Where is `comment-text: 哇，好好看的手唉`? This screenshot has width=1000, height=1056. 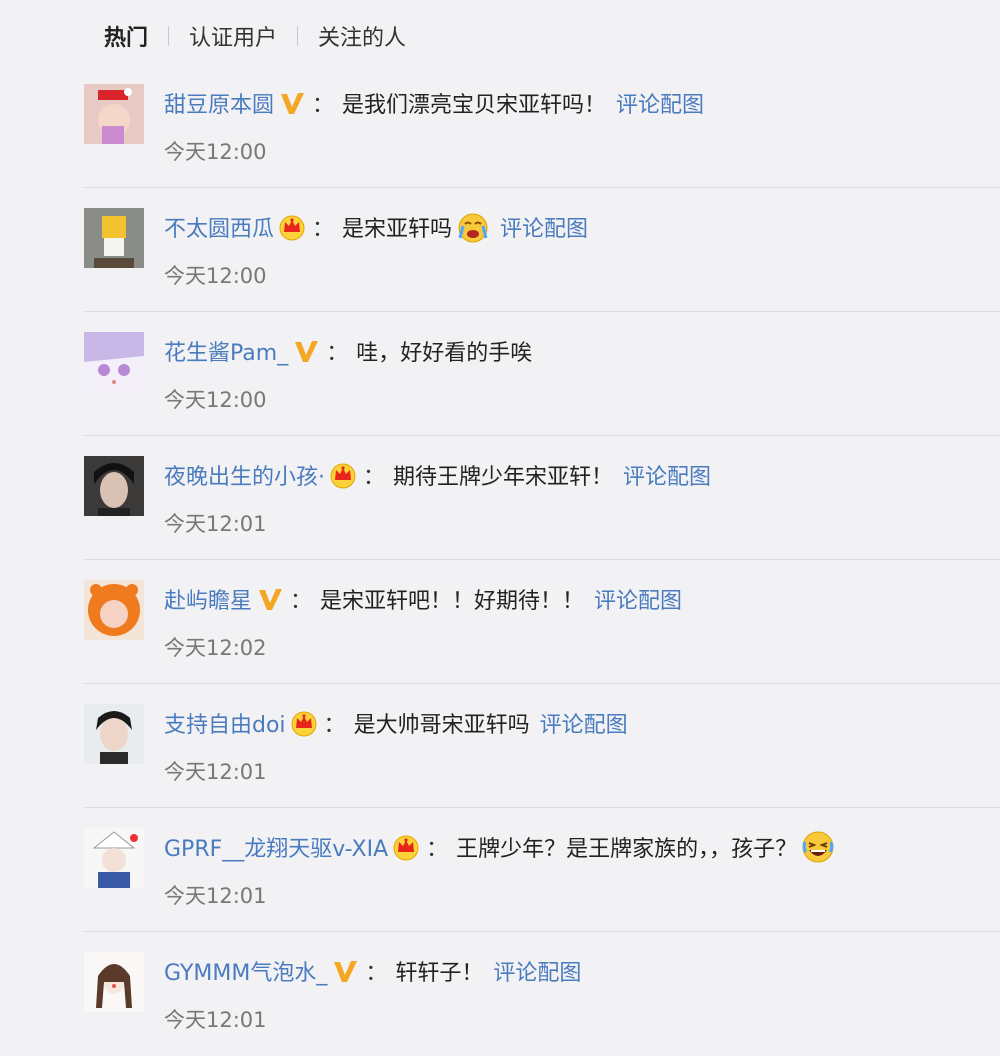
comment-text: 哇，好好看的手唉 is located at coordinates (444, 353).